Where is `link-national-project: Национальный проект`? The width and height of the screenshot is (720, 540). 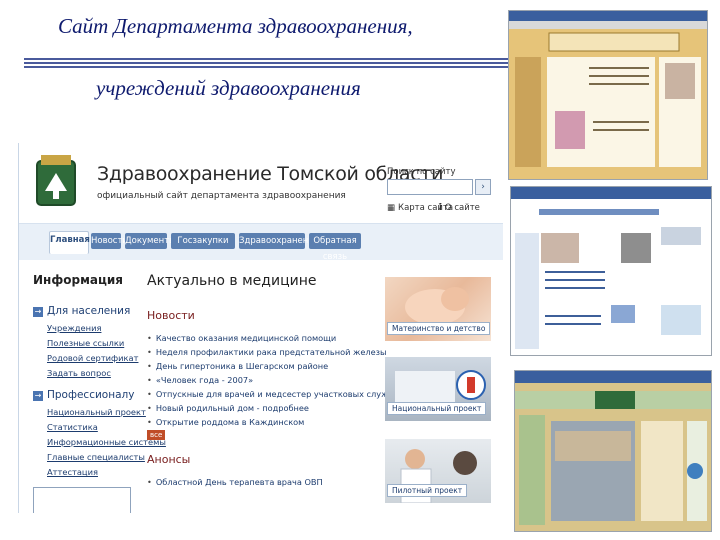 link-national-project: Национальный проект is located at coordinates (96, 412).